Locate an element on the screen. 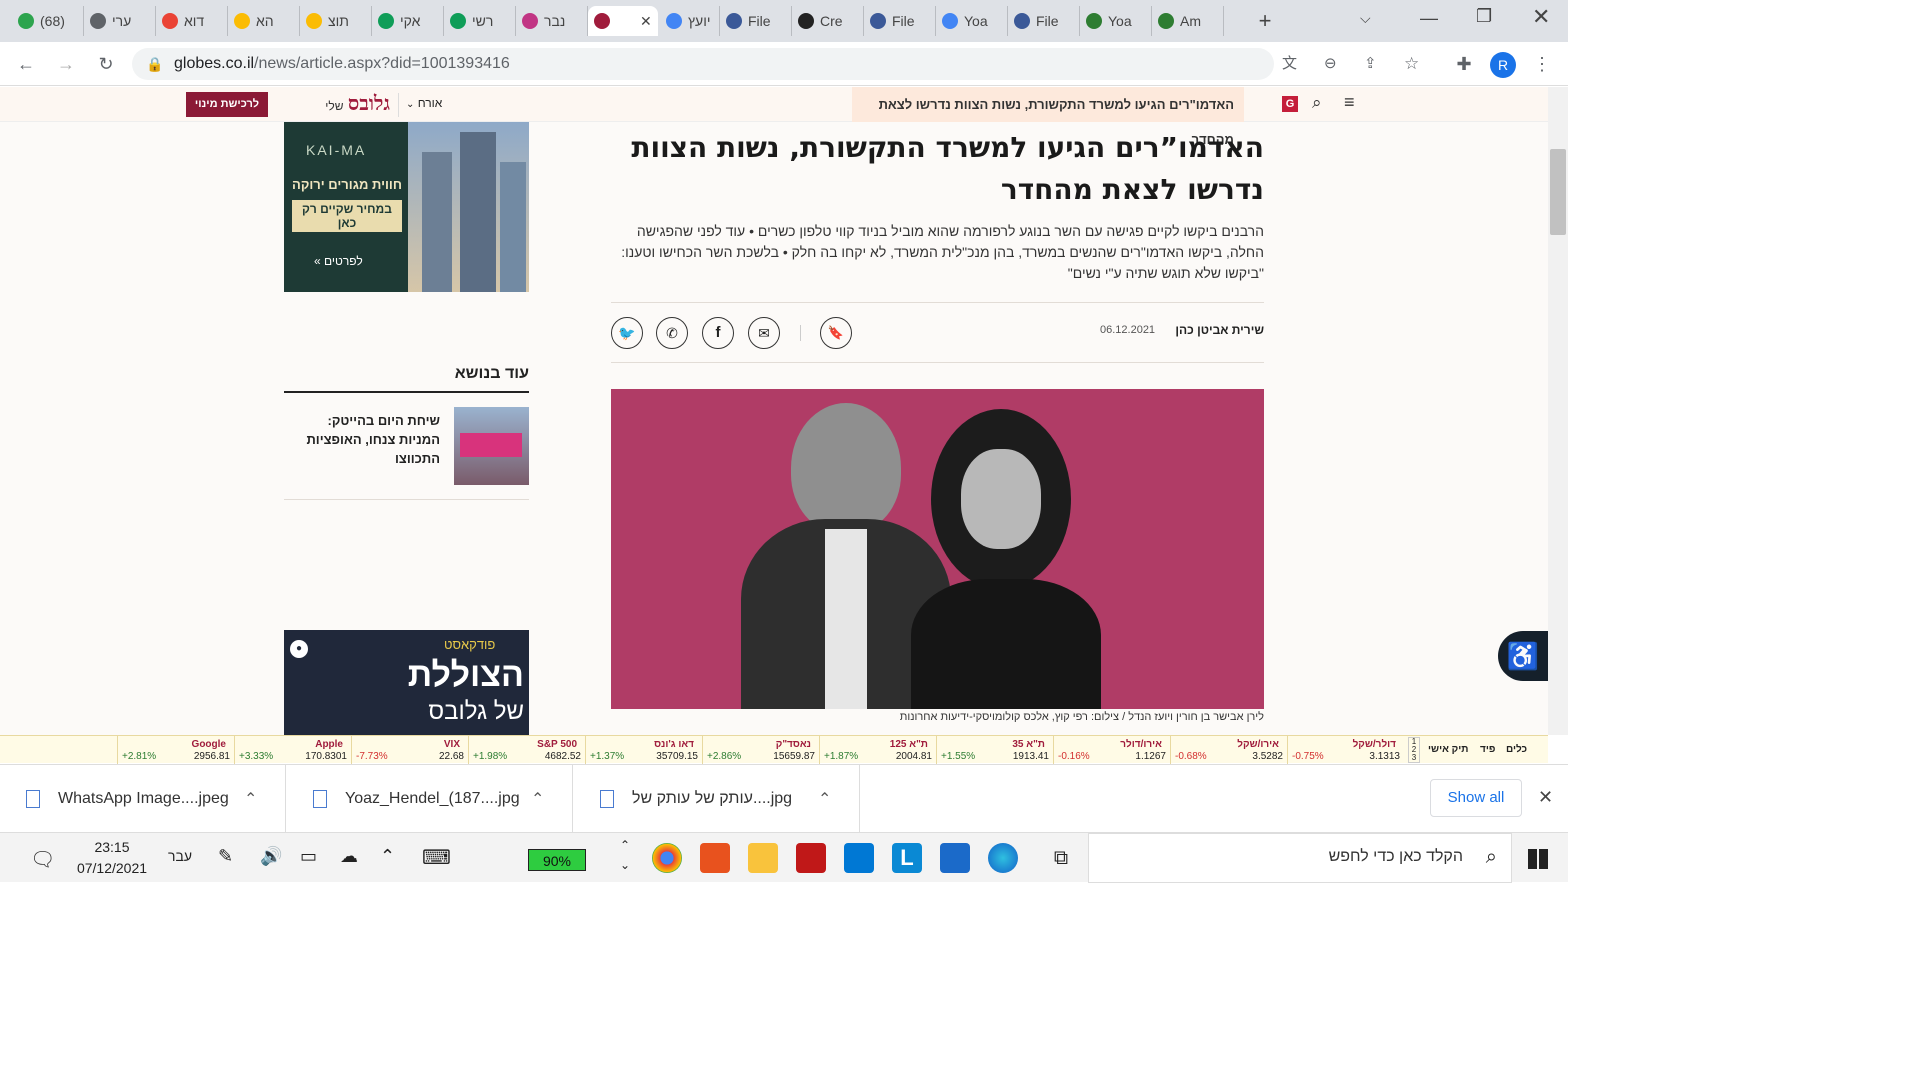 The image size is (1920, 1080). windows-start-icon is located at coordinates (1538, 859).